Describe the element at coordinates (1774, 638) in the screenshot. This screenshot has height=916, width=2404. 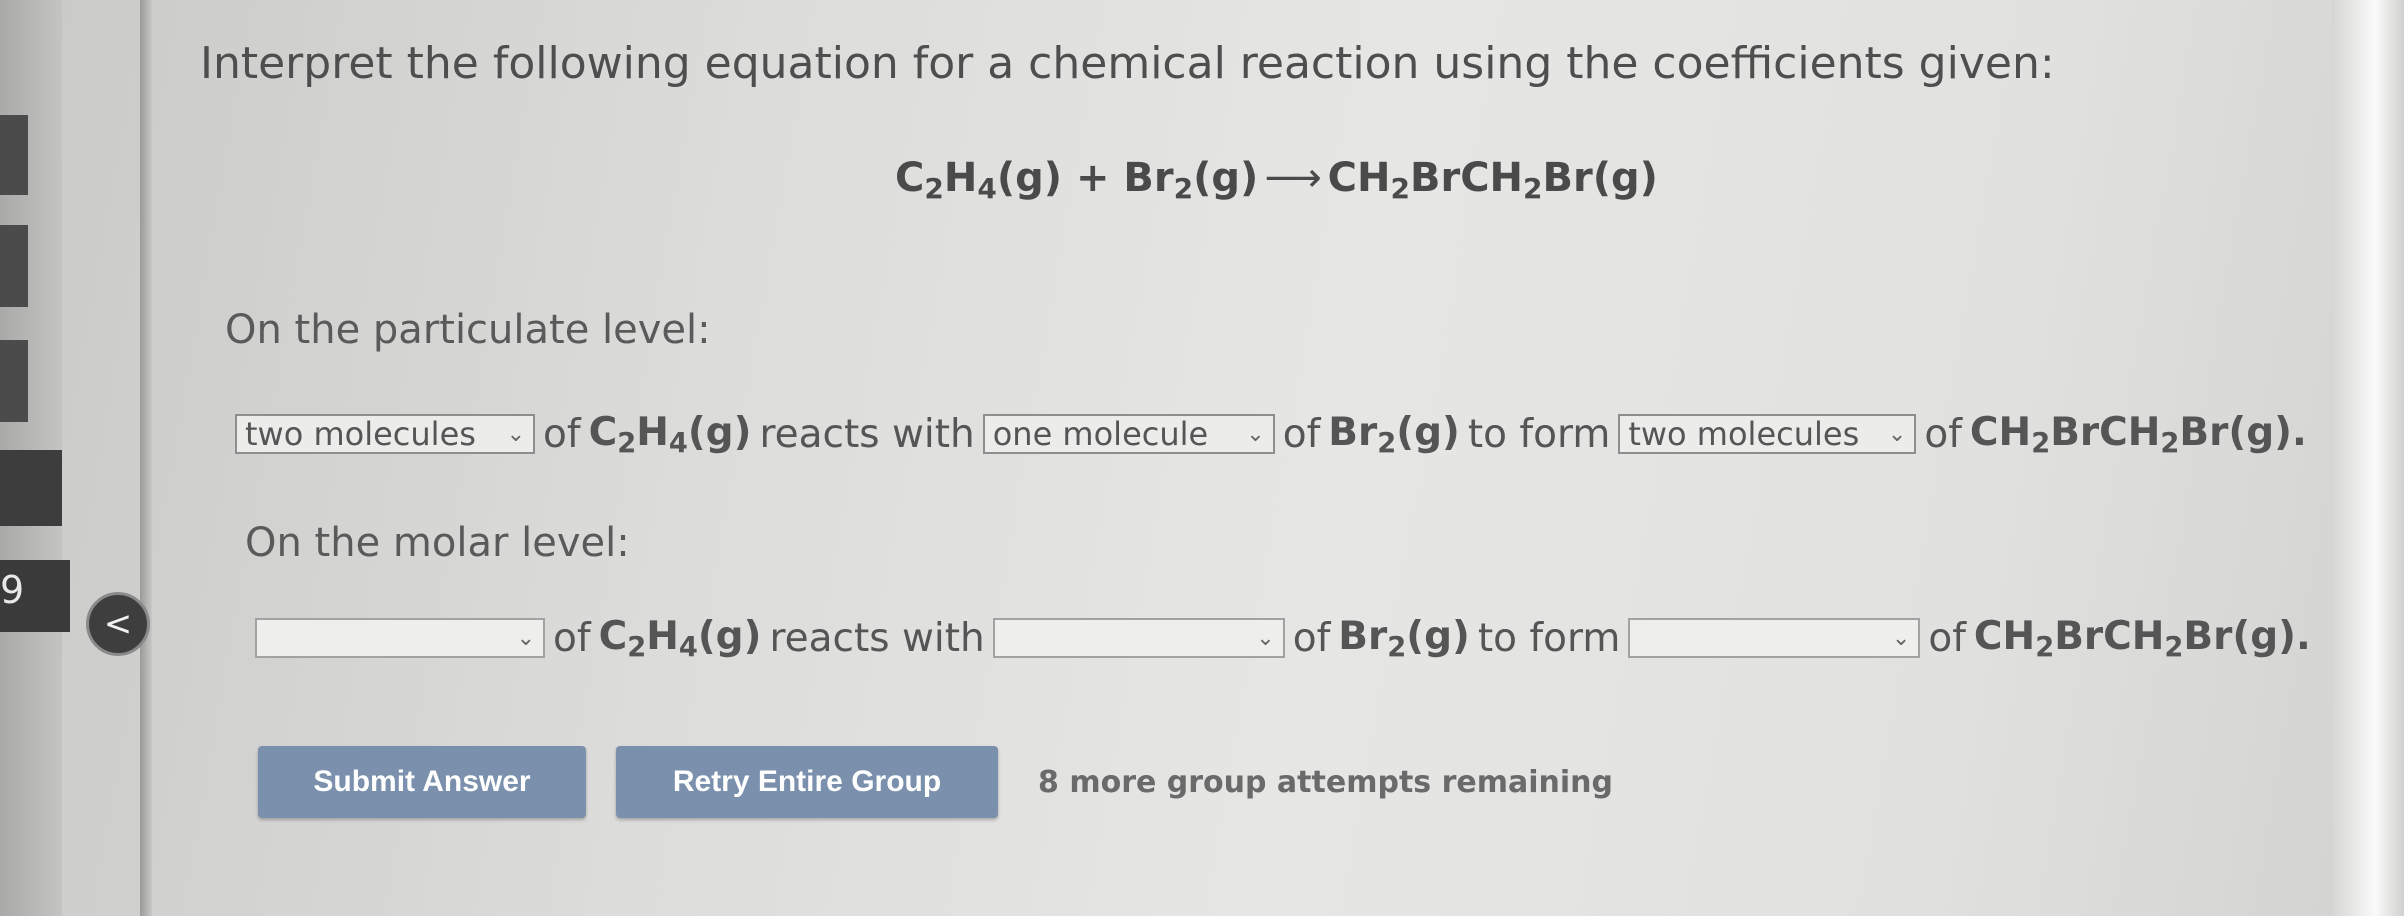
I see `molar-product-select: ⌄` at that location.